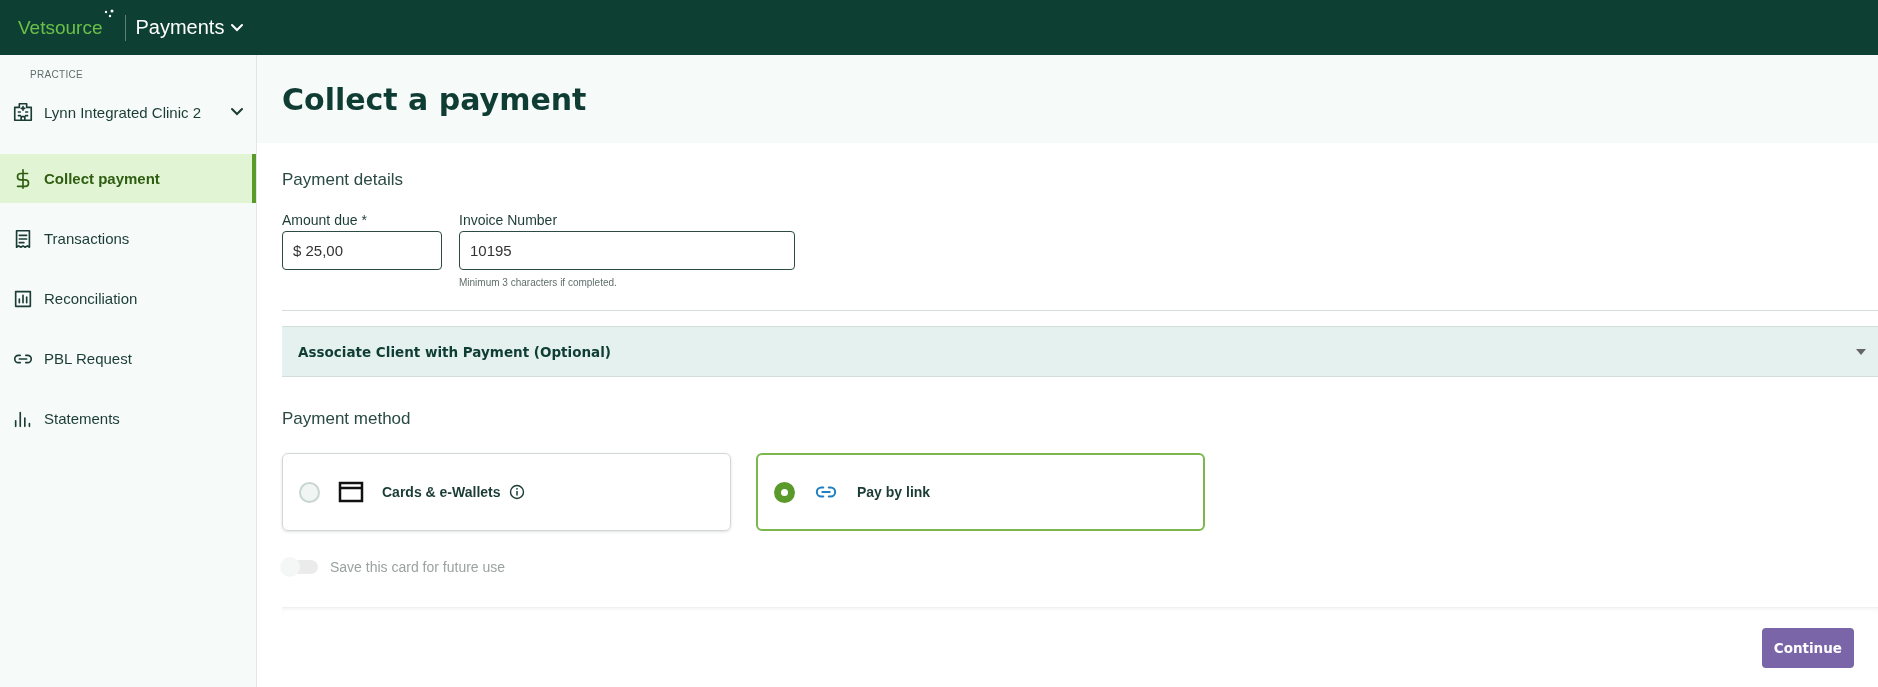  I want to click on nav-item: Statements, so click(128, 418).